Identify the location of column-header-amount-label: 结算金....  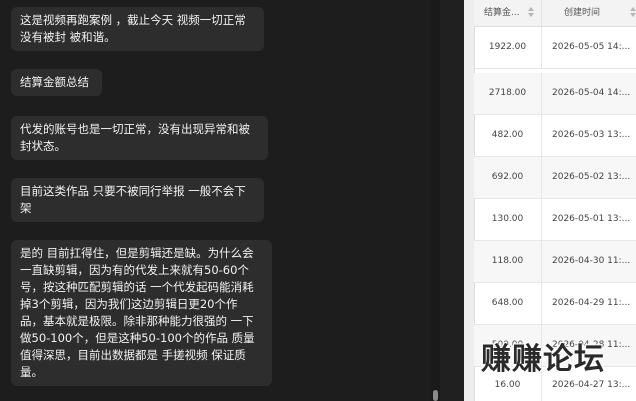
(502, 13).